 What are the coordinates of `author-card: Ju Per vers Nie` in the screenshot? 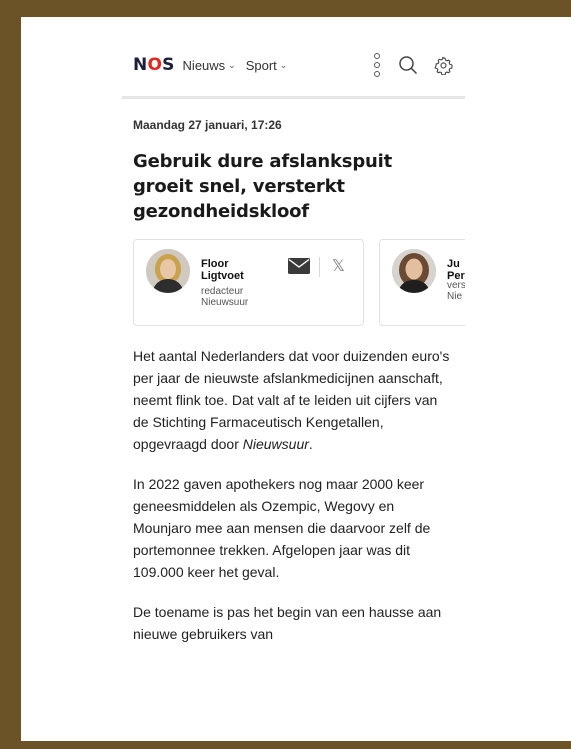 It's located at (422, 282).